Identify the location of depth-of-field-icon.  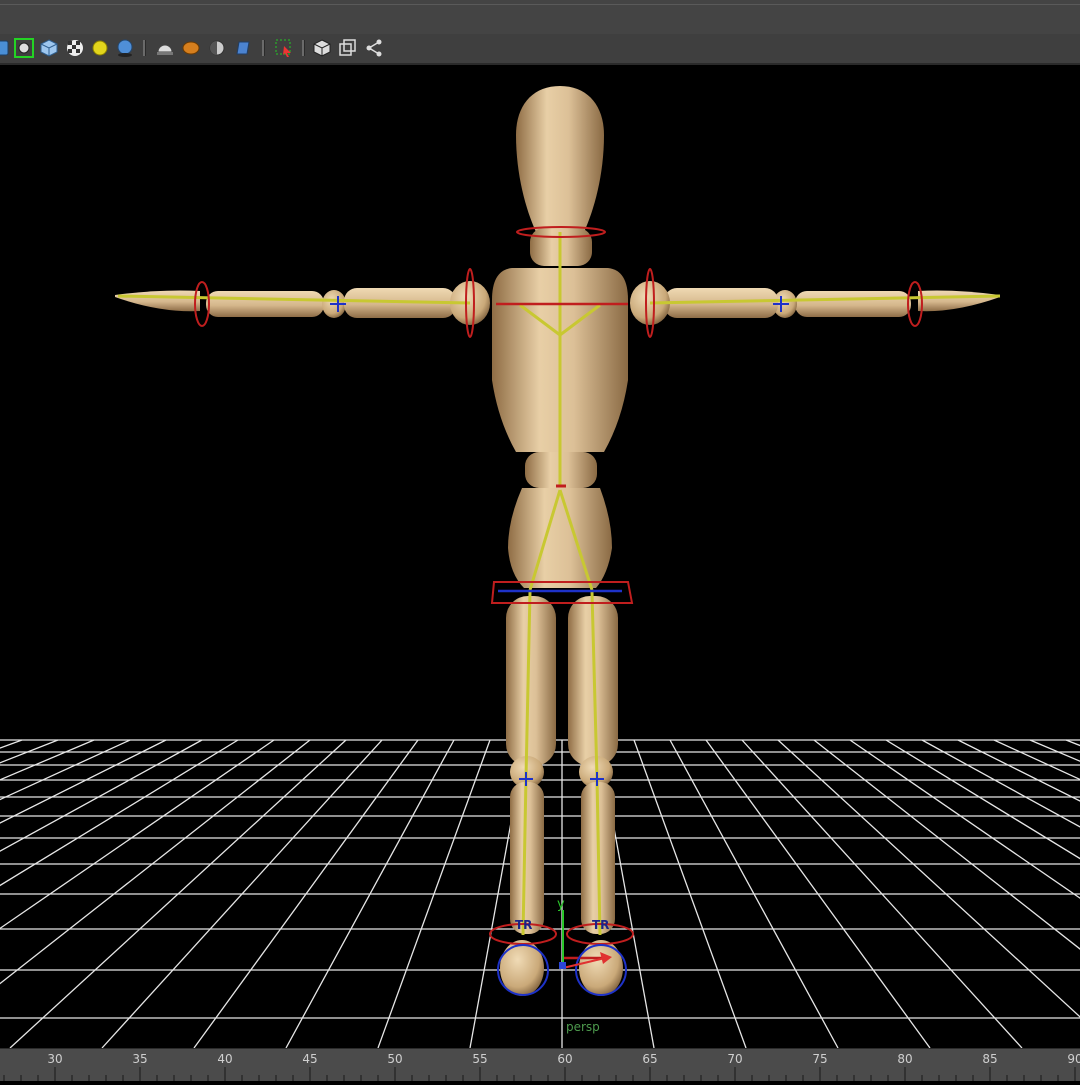
(243, 48).